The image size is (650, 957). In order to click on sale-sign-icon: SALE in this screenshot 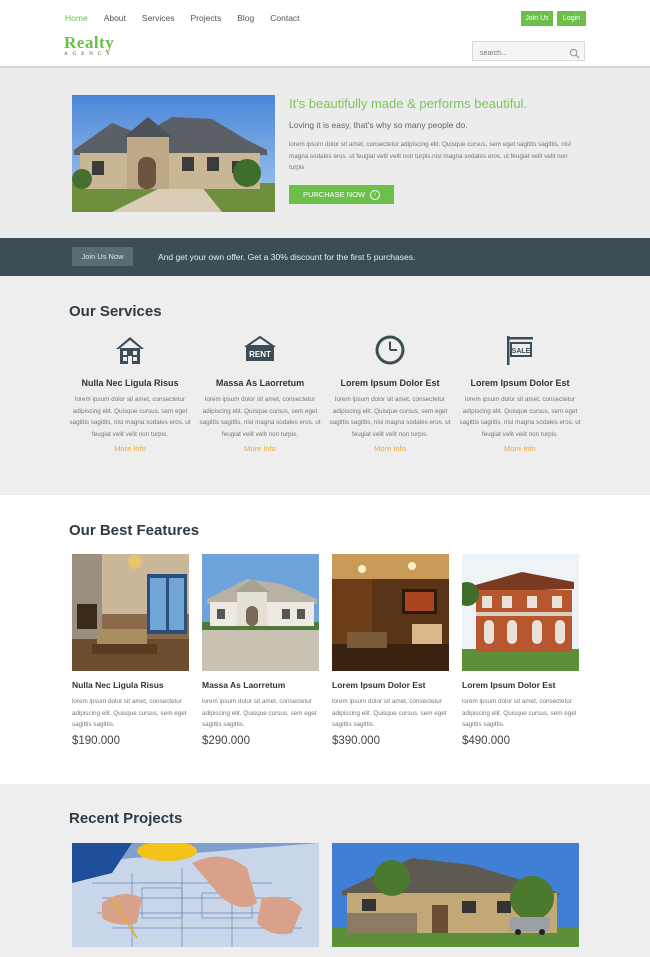, I will do `click(520, 350)`.